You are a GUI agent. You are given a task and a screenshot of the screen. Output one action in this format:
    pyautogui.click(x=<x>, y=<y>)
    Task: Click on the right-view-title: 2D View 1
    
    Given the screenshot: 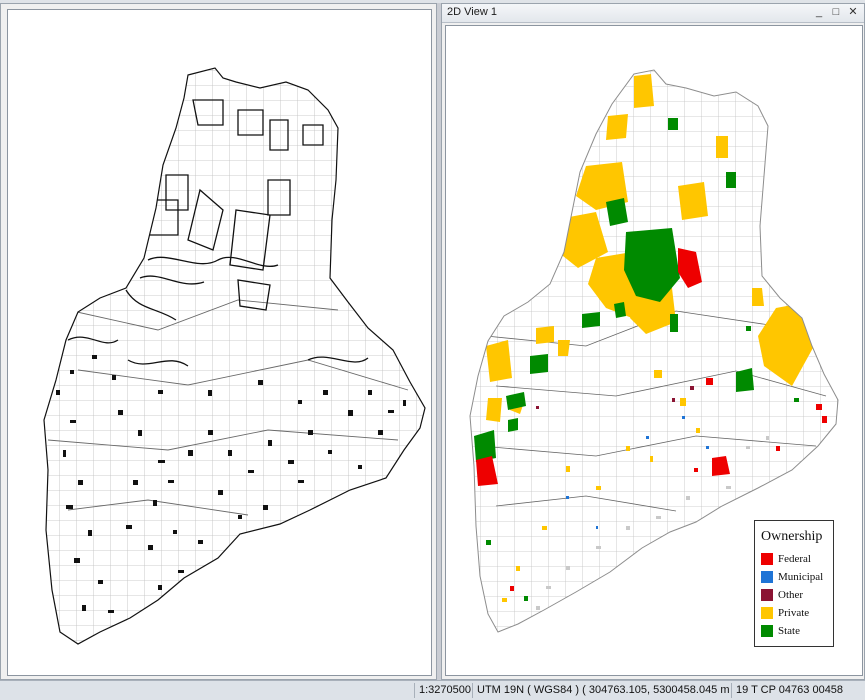 What is the action you would take?
    pyautogui.click(x=472, y=12)
    